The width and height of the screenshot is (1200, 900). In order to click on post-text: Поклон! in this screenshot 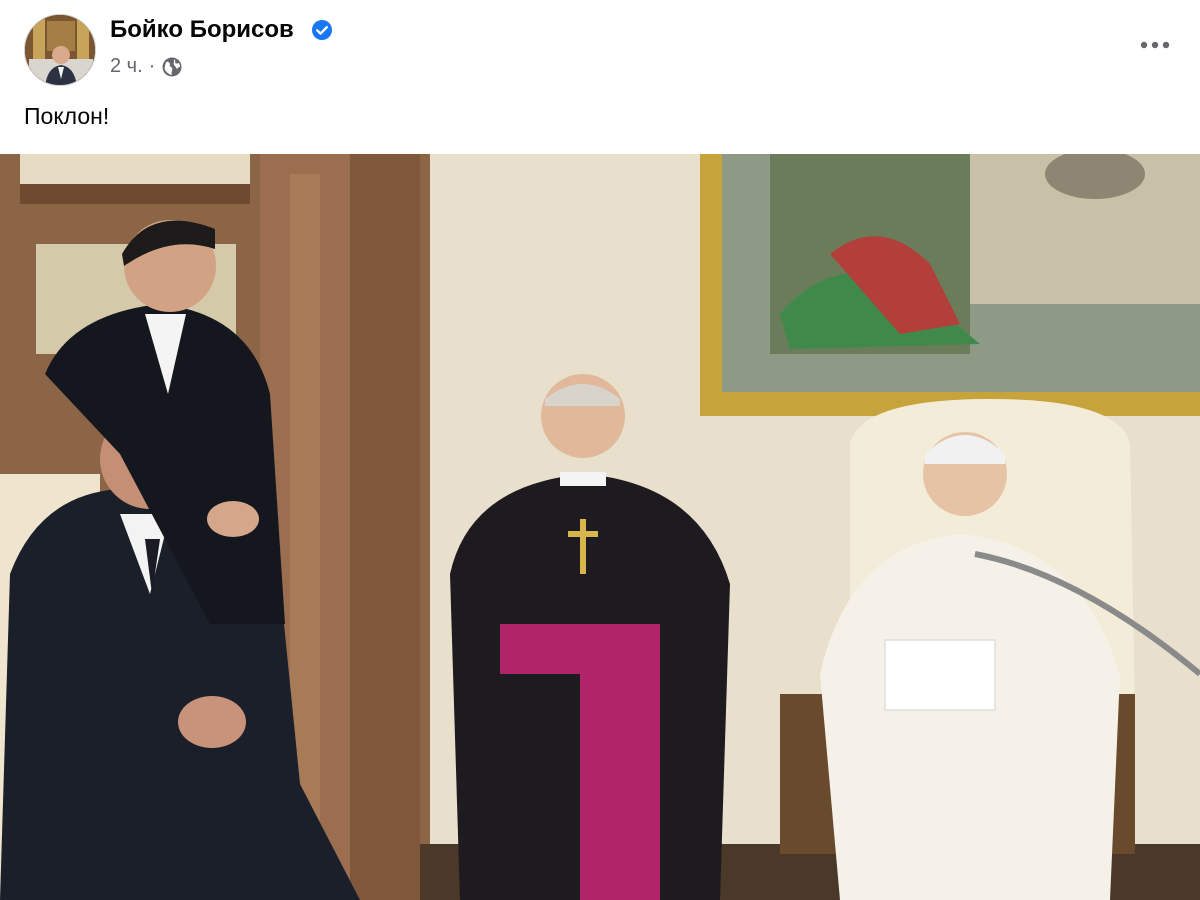, I will do `click(67, 116)`.